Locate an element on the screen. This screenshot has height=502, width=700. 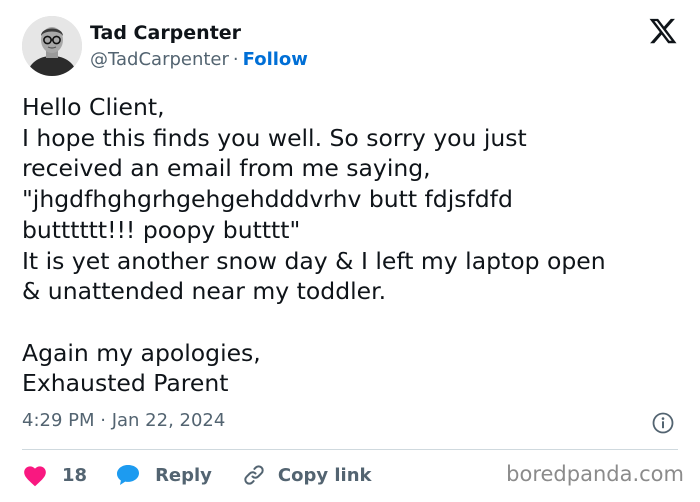
follow-button: Follow is located at coordinates (275, 59).